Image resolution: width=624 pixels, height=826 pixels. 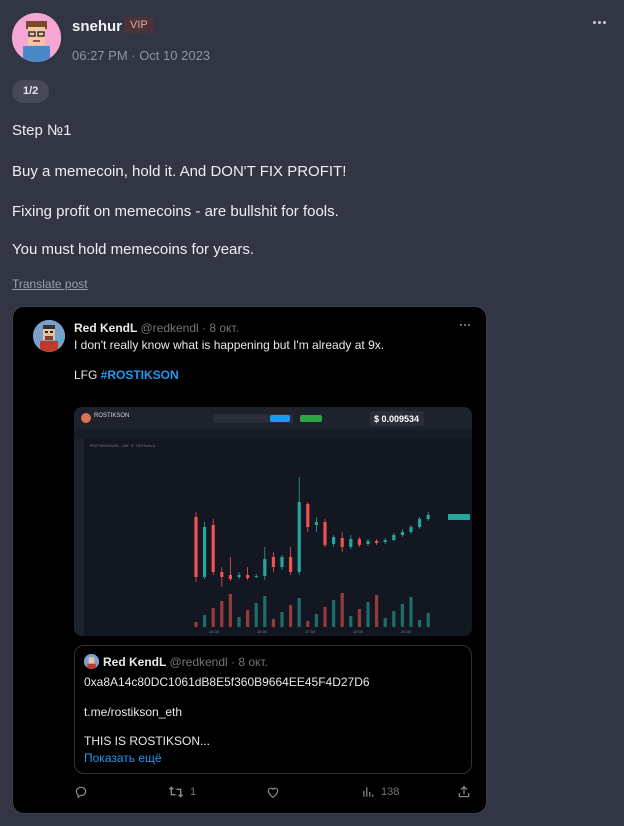 I want to click on more-options-icon, so click(x=600, y=23).